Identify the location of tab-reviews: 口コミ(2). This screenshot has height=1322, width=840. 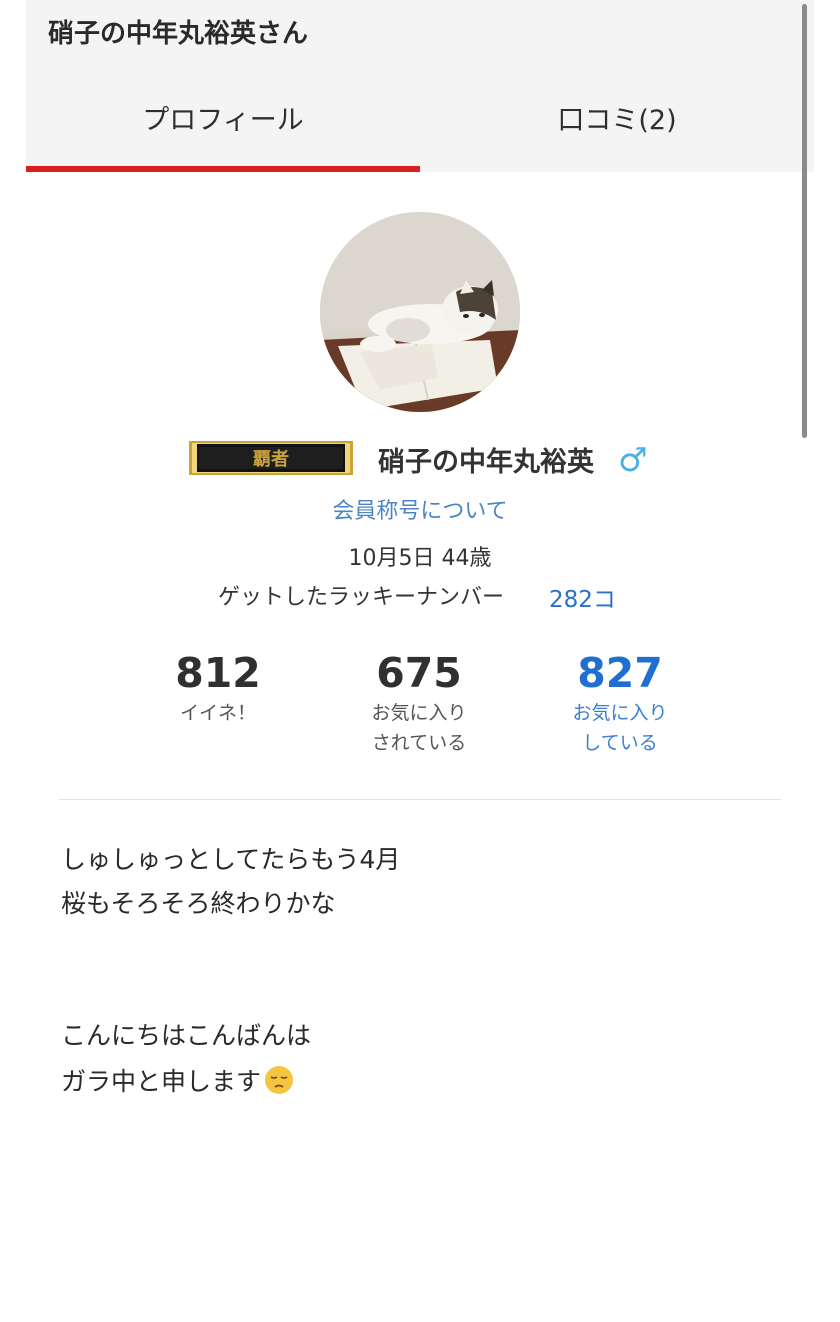
(617, 117).